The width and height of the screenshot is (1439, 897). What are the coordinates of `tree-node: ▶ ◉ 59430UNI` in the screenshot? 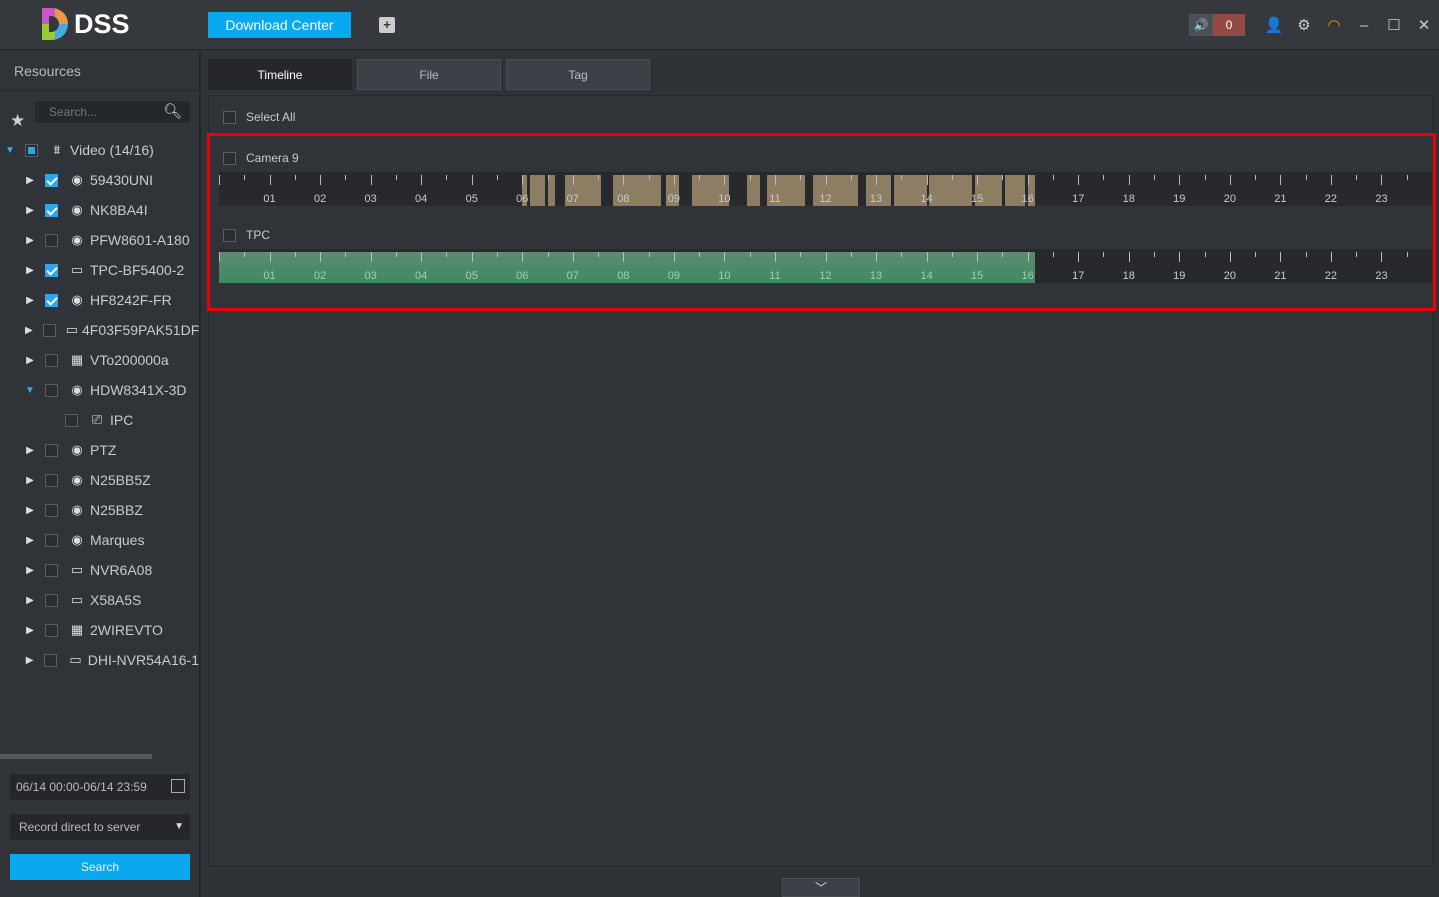 It's located at (99, 180).